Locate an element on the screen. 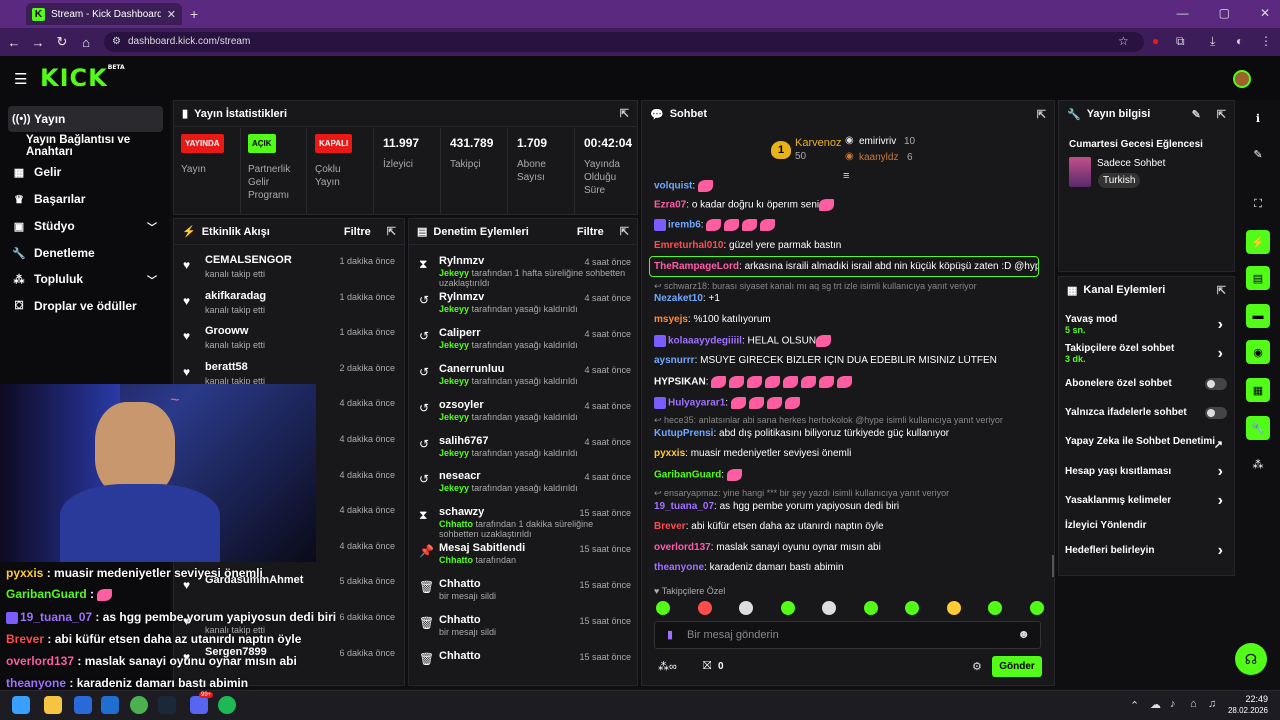 Image resolution: width=1280 pixels, height=720 pixels. channel-action-row: Abonelere özel sohbet is located at coordinates (1146, 384).